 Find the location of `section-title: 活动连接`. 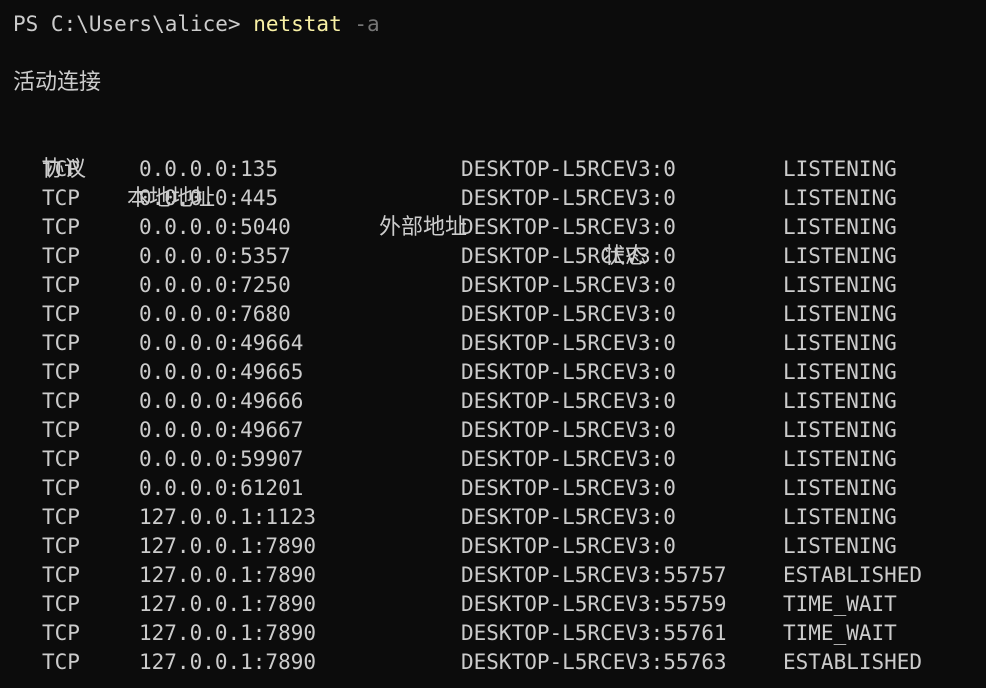

section-title: 活动连接 is located at coordinates (57, 82).